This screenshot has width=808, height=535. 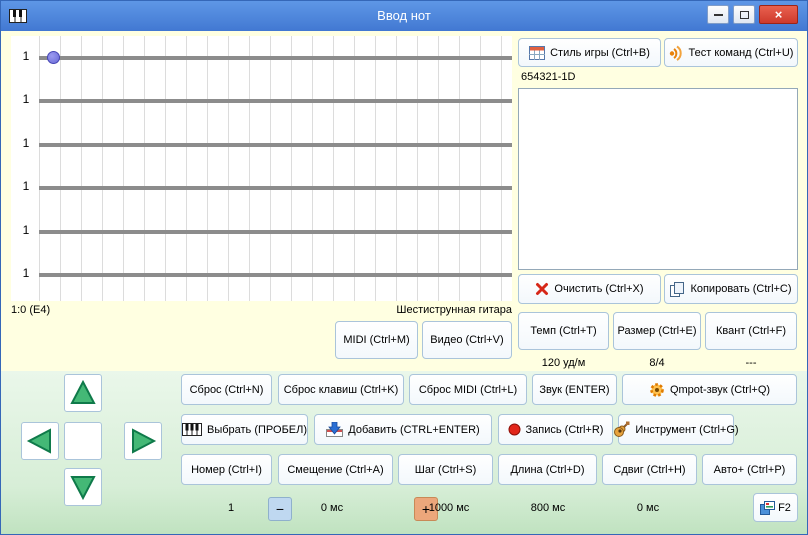 I want to click on minimize-icon, so click(x=718, y=14).